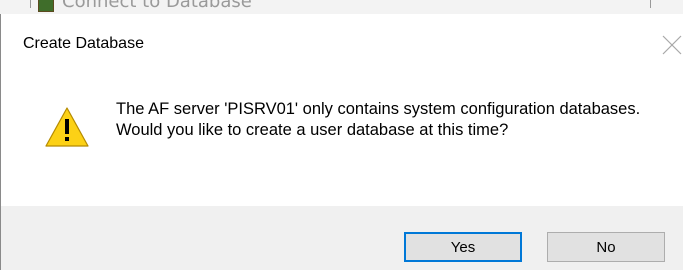 This screenshot has width=683, height=270. What do you see at coordinates (157, 6) in the screenshot?
I see `parent-window-title: Connect to Database` at bounding box center [157, 6].